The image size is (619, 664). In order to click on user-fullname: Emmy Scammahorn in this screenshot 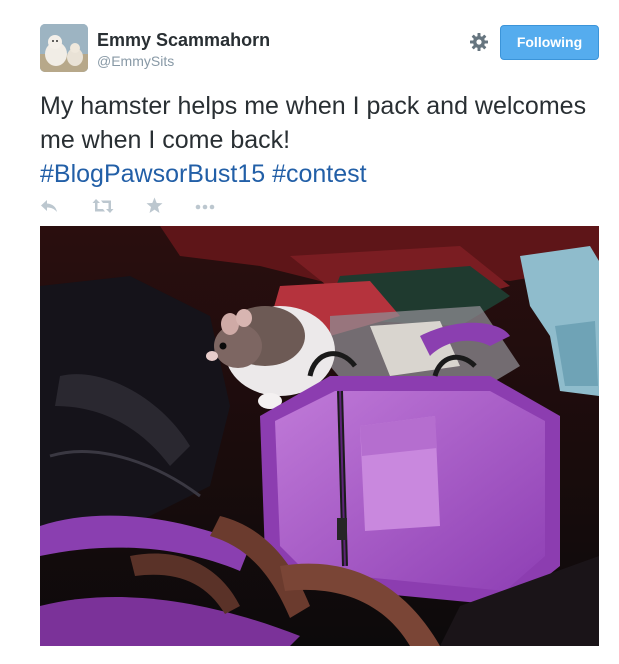, I will do `click(183, 40)`.